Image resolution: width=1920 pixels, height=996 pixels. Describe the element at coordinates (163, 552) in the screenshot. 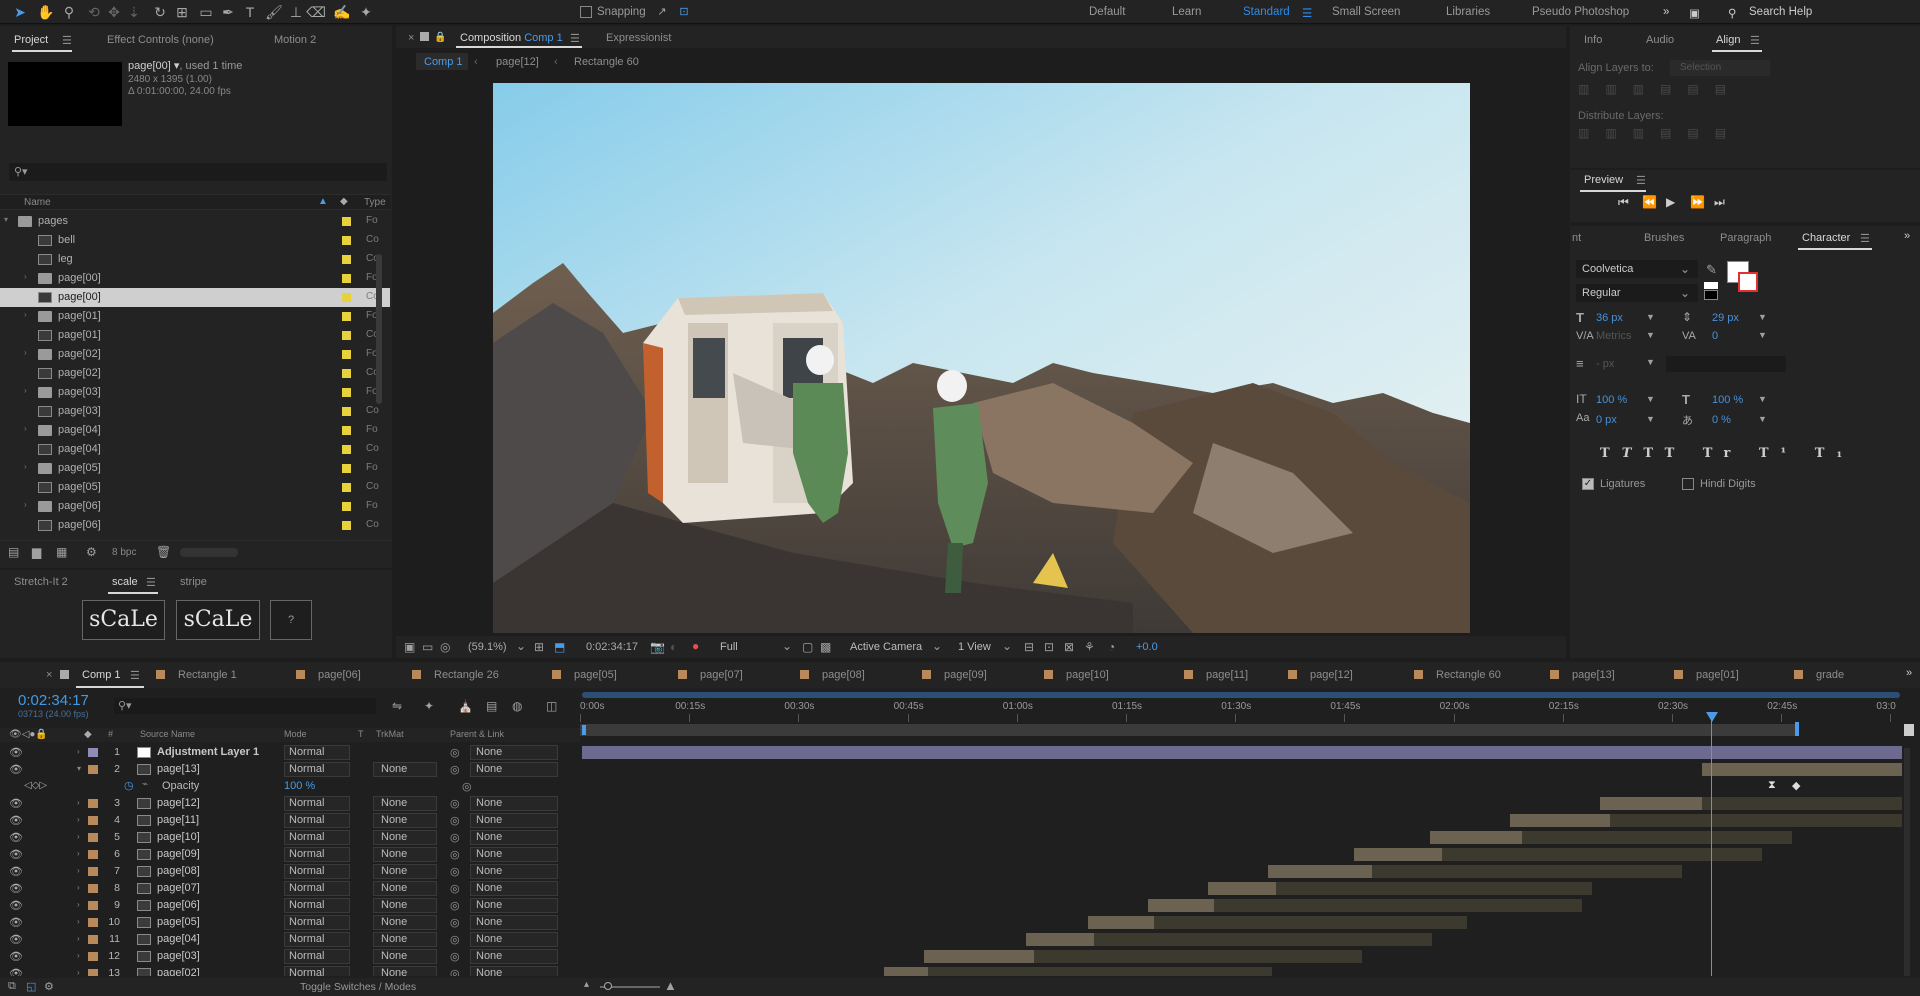

I see `delete-icon: 🗑` at that location.